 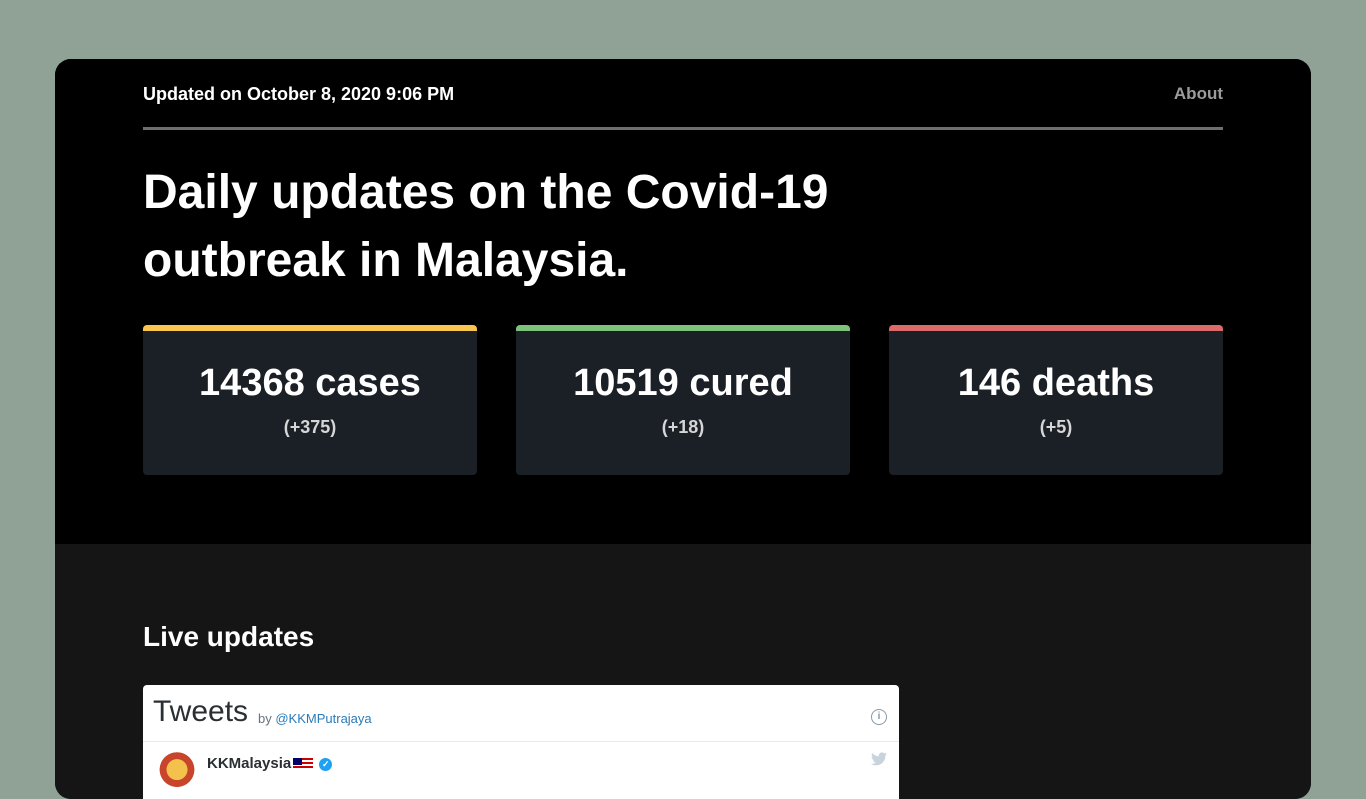 I want to click on stat-card-cured: 10519 cured (+18), so click(x=683, y=400).